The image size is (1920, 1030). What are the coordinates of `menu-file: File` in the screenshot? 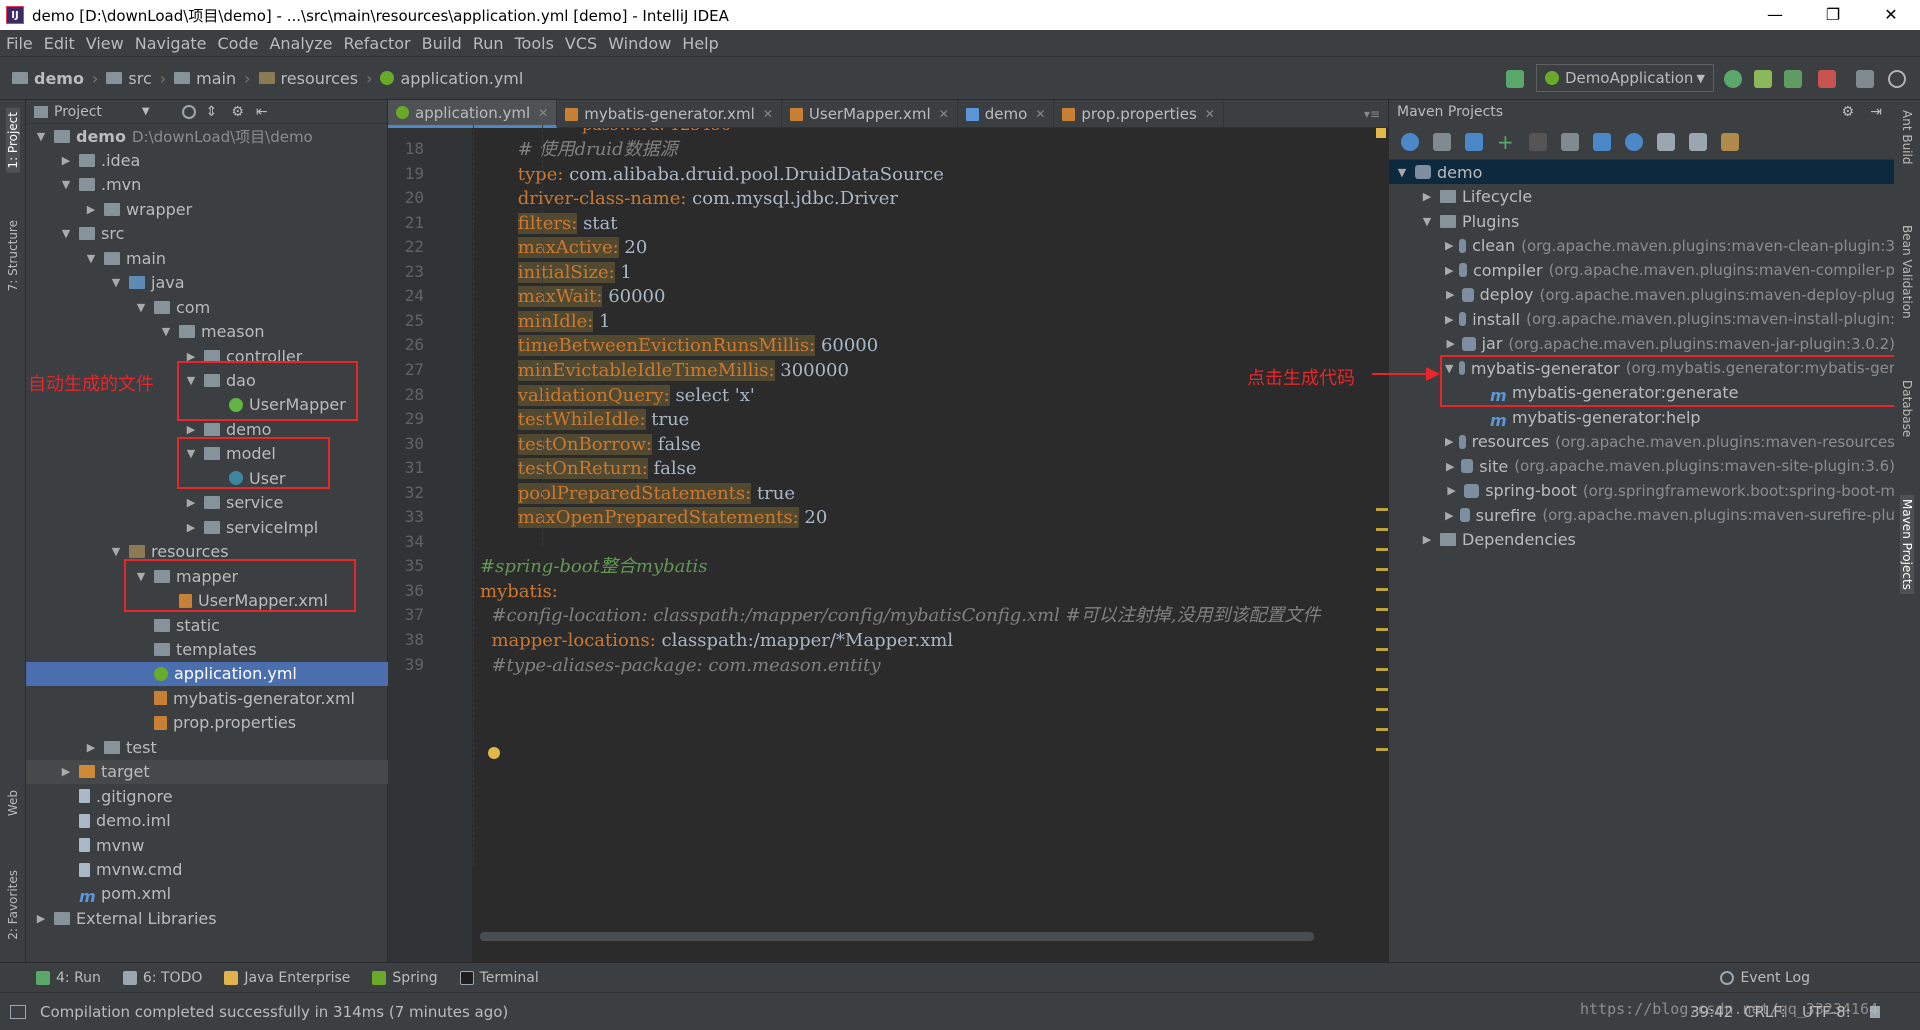 It's located at (19, 43).